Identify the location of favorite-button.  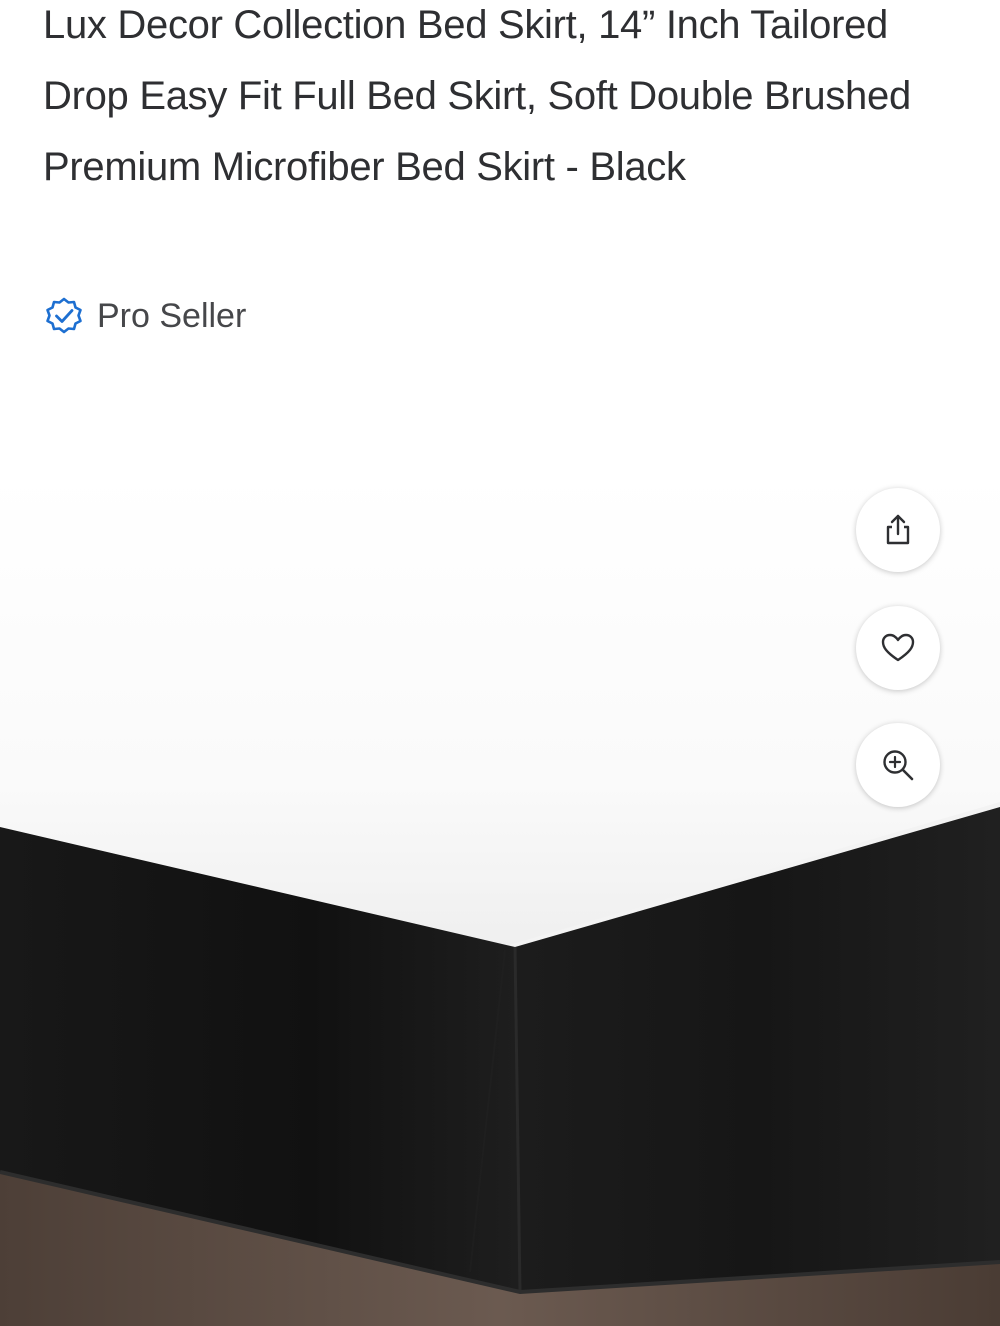
(898, 648).